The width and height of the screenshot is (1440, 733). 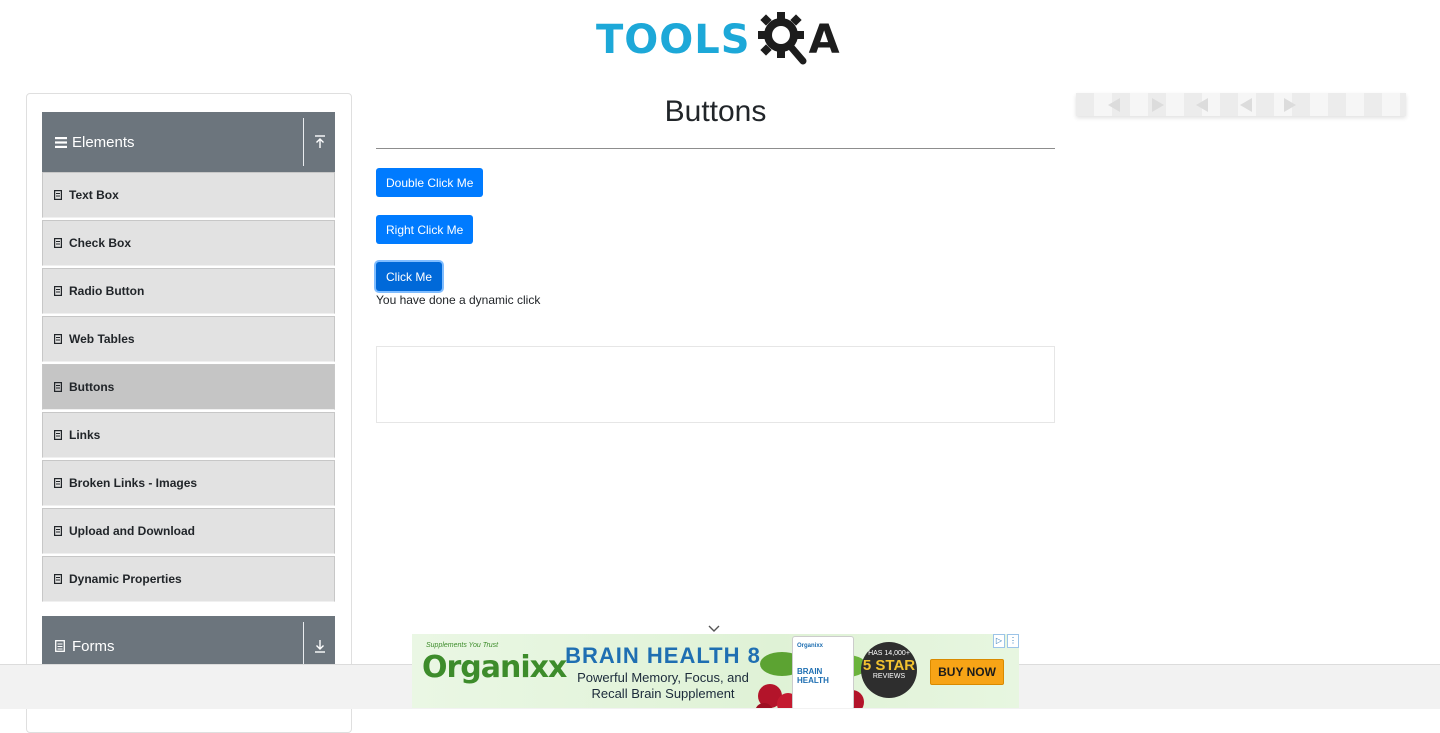 What do you see at coordinates (889, 665) in the screenshot?
I see `seal-main-text: 5 STAR` at bounding box center [889, 665].